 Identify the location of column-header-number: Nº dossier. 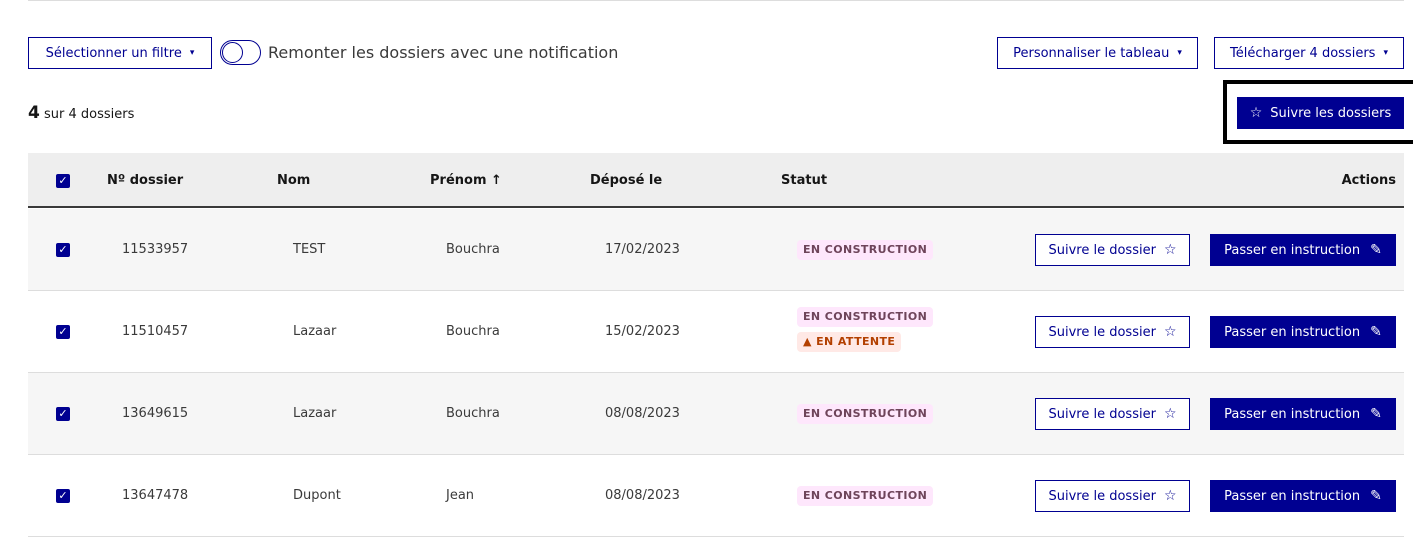
(145, 180).